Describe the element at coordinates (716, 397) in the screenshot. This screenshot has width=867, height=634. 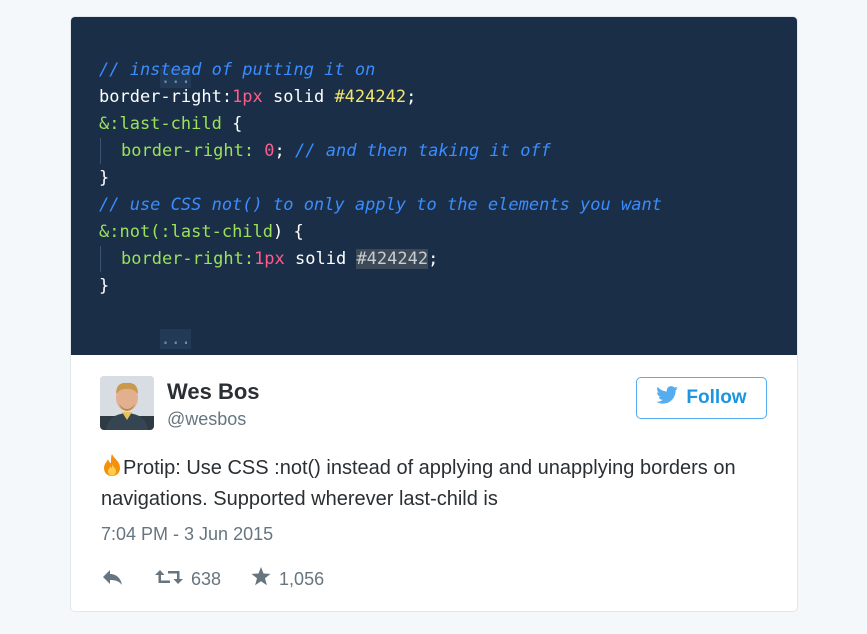
I see `follow-label: Follow` at that location.